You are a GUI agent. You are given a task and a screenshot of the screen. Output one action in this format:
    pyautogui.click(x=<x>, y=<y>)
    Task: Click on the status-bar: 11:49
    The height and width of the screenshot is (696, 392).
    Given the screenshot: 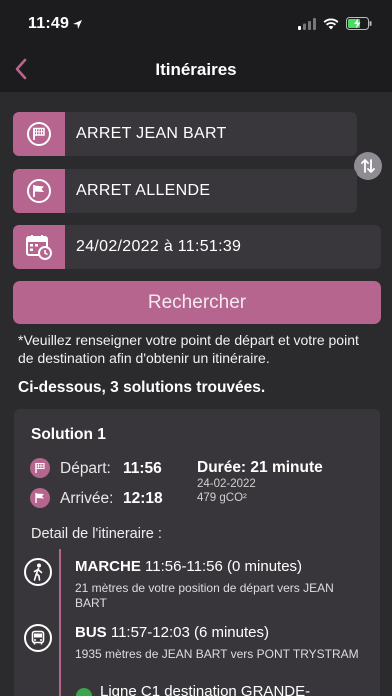 What is the action you would take?
    pyautogui.click(x=196, y=24)
    